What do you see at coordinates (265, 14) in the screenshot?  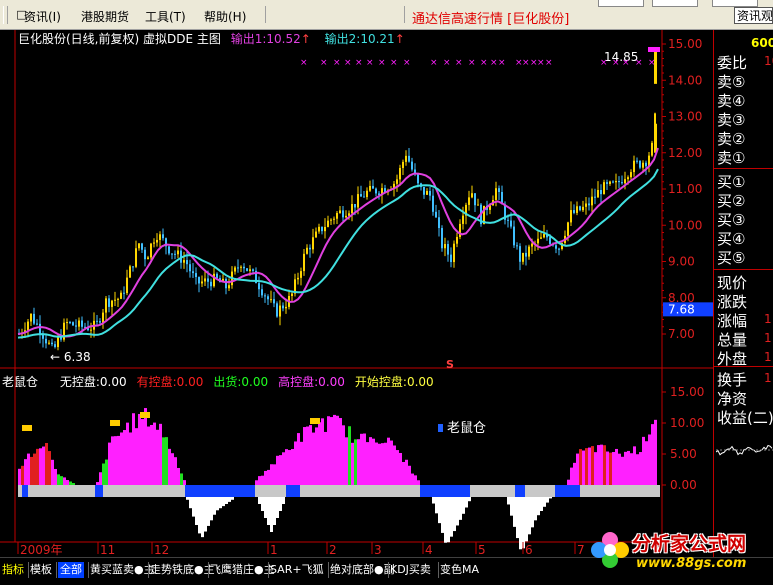 I see `menu-separator` at bounding box center [265, 14].